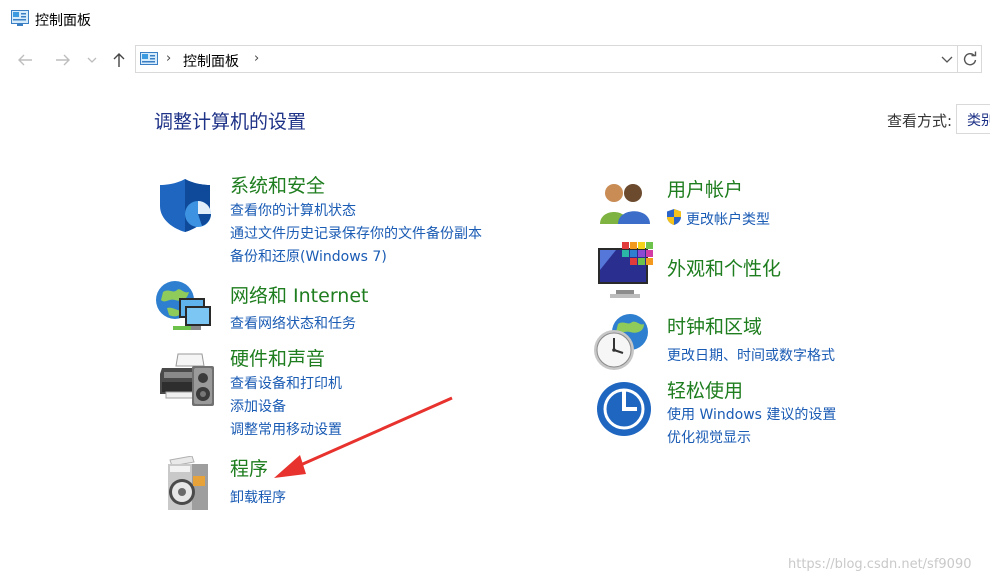  I want to click on breadcrumb-control-panel: 控制面板, so click(211, 61).